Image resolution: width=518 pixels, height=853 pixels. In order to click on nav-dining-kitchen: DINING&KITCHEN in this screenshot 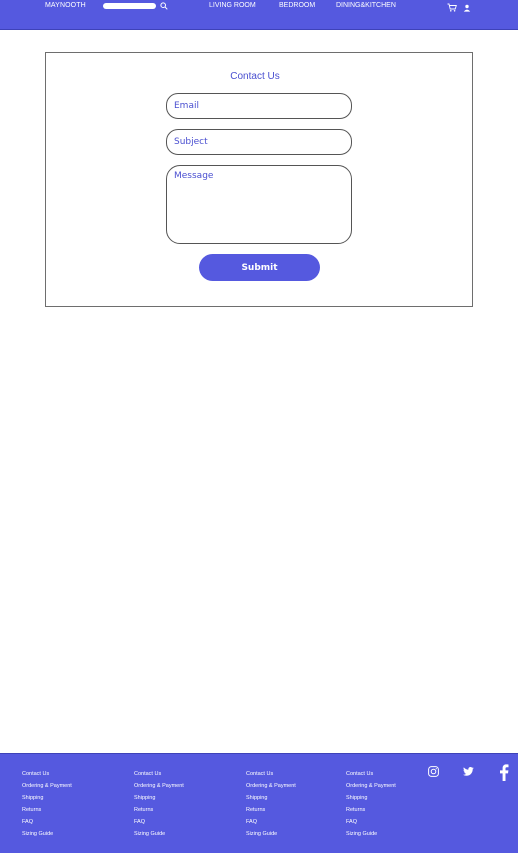, I will do `click(366, 5)`.